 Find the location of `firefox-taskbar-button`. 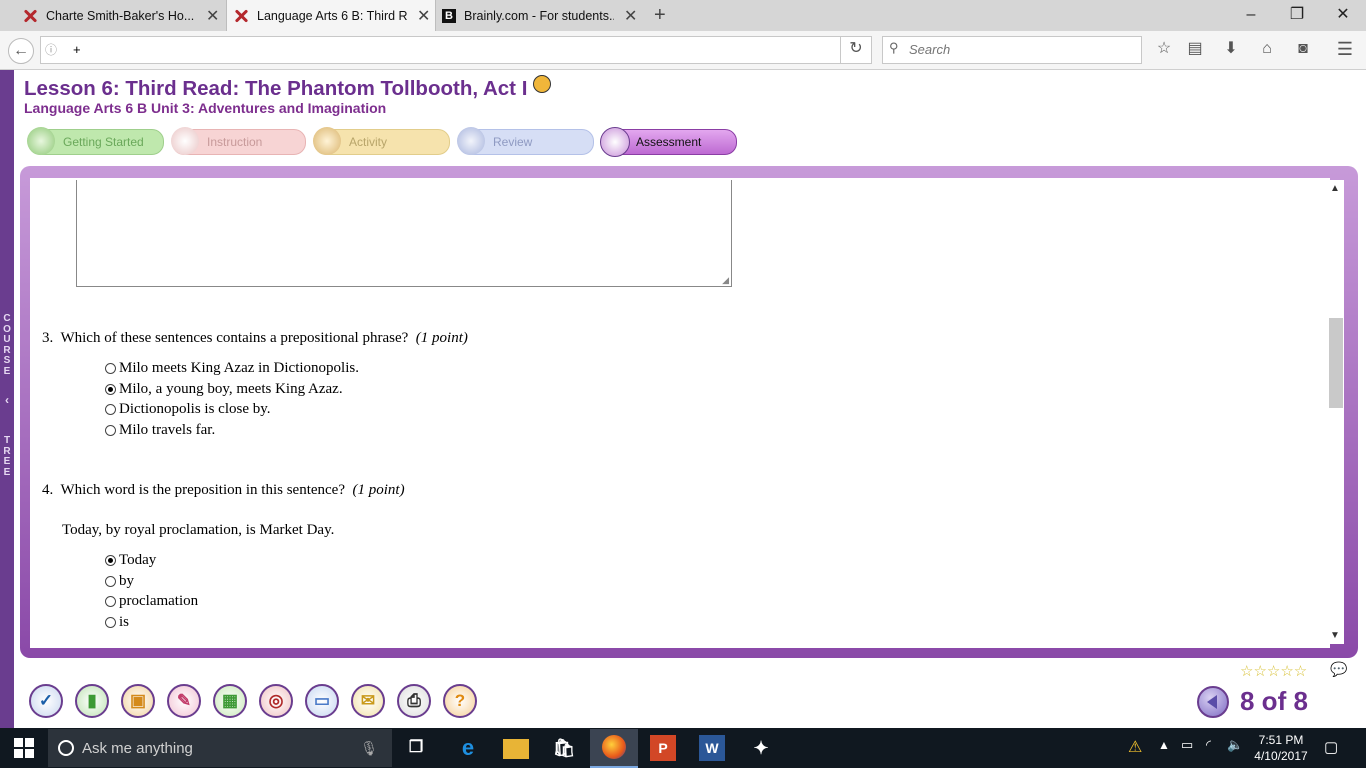

firefox-taskbar-button is located at coordinates (614, 748).